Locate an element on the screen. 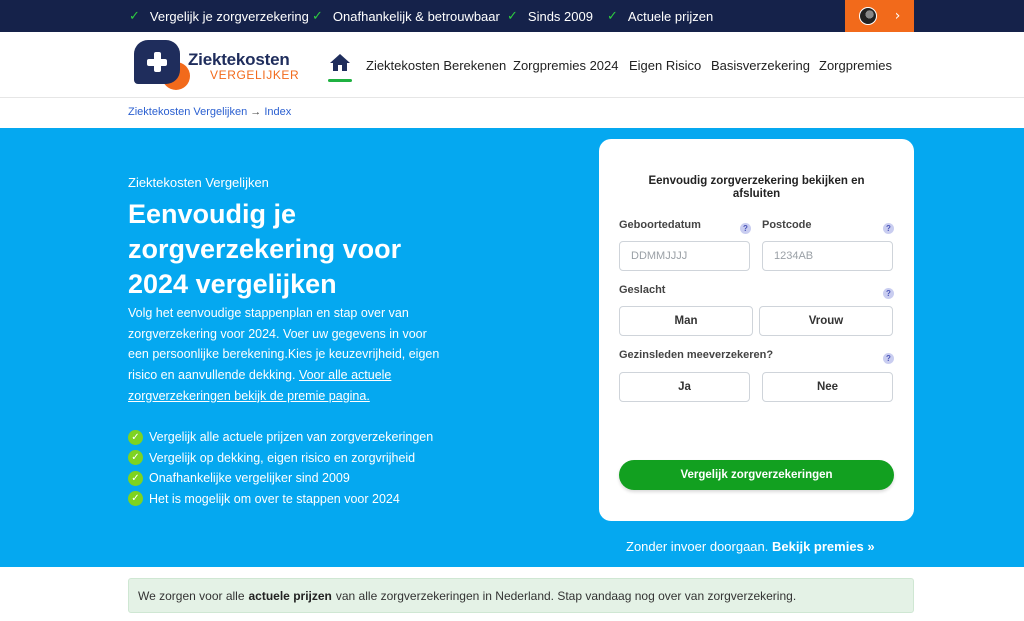 Image resolution: width=1024 pixels, height=621 pixels. family-label: Gezinsleden meeverzekeren? is located at coordinates (696, 355).